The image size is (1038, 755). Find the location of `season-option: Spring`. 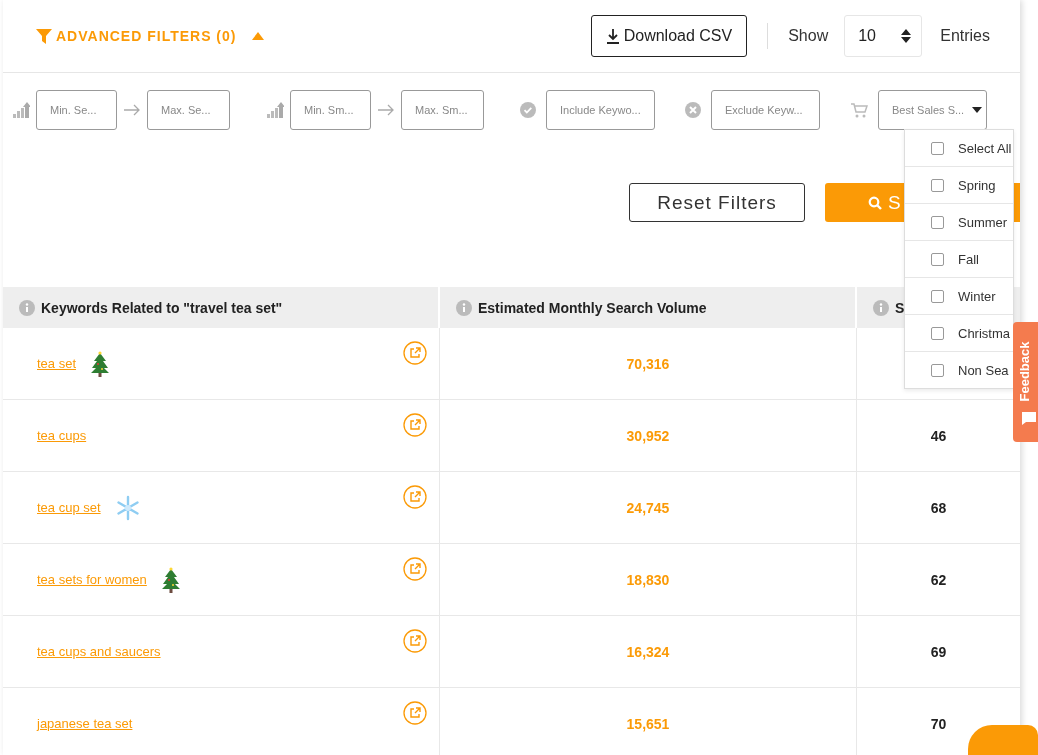

season-option: Spring is located at coordinates (959, 185).